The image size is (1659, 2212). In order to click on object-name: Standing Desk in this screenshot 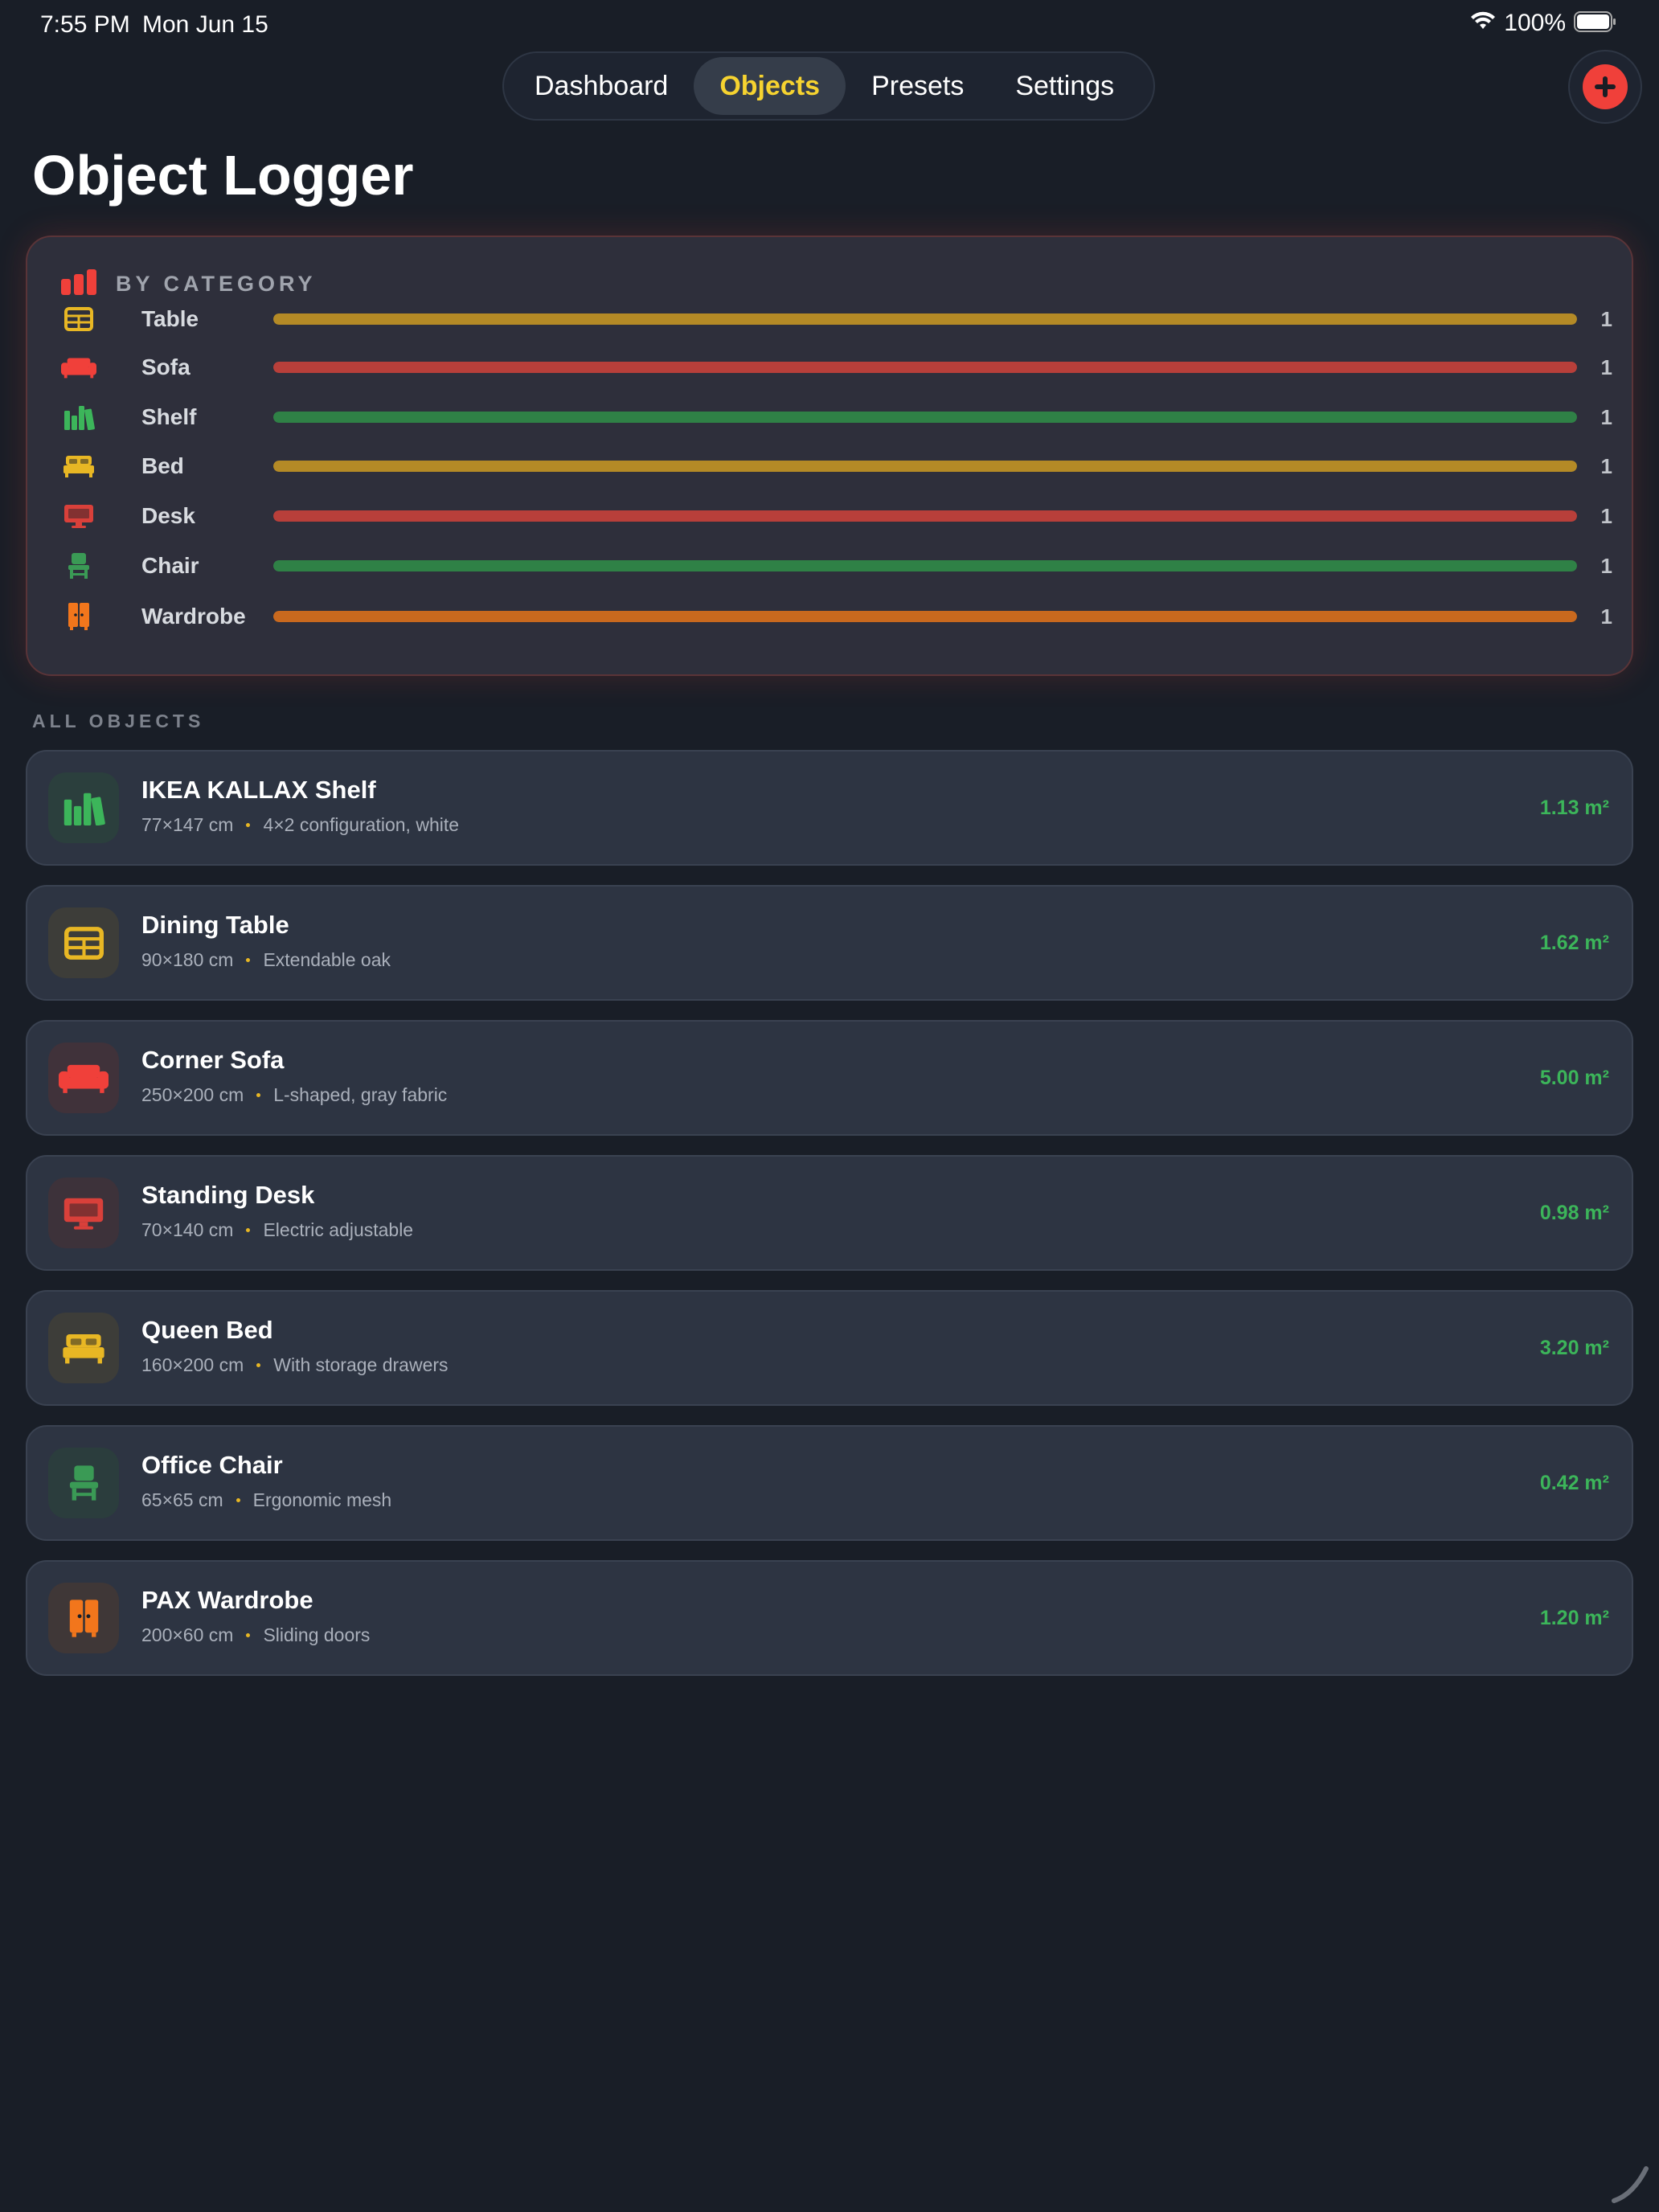, I will do `click(228, 1195)`.